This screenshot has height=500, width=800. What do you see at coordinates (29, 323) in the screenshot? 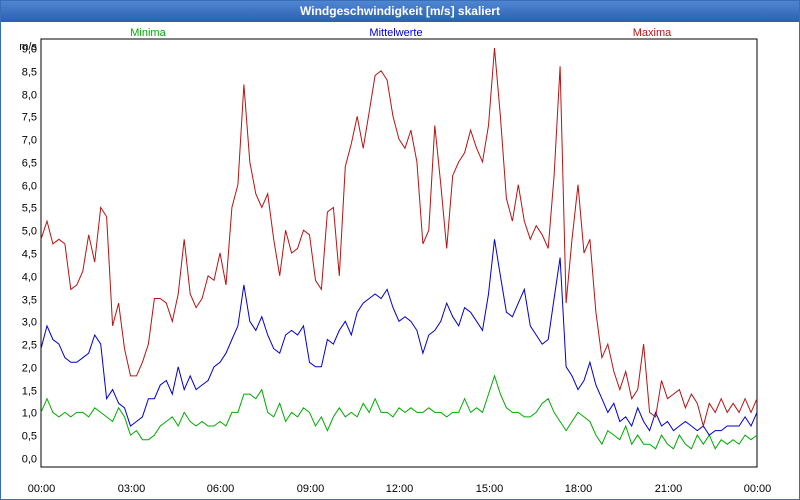
I see `y-tick-label: 3,0` at bounding box center [29, 323].